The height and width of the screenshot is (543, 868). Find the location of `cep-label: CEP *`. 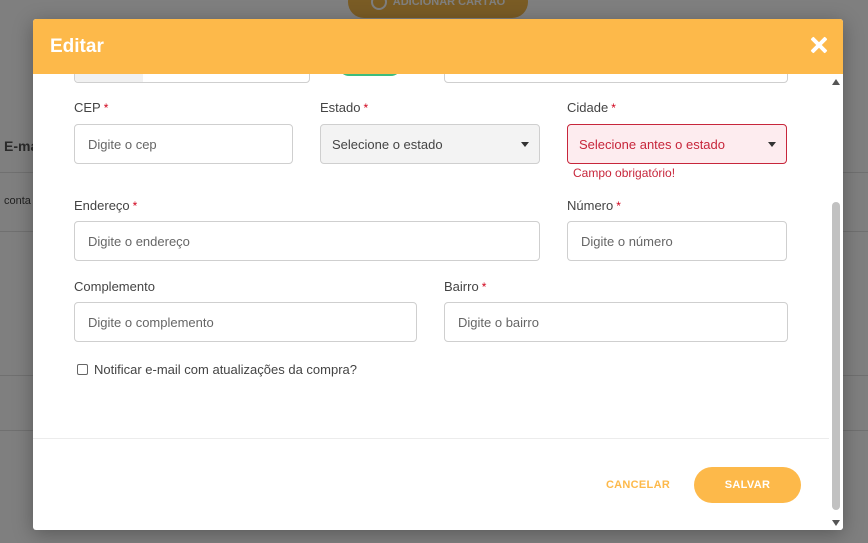

cep-label: CEP * is located at coordinates (91, 107).